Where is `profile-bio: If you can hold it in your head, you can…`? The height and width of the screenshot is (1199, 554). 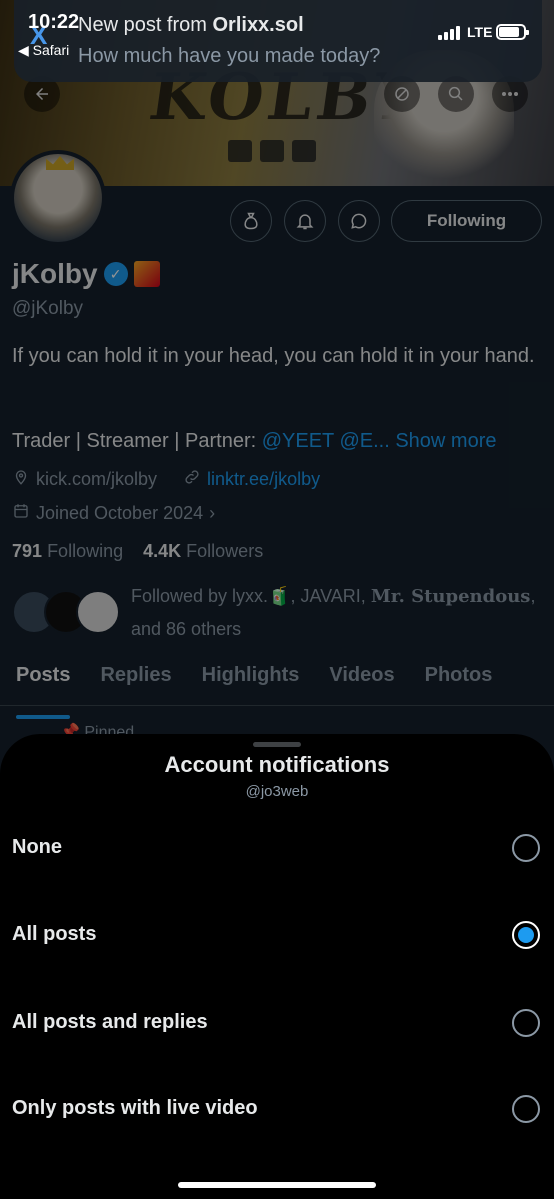 profile-bio: If you can hold it in your head, you can… is located at coordinates (273, 356).